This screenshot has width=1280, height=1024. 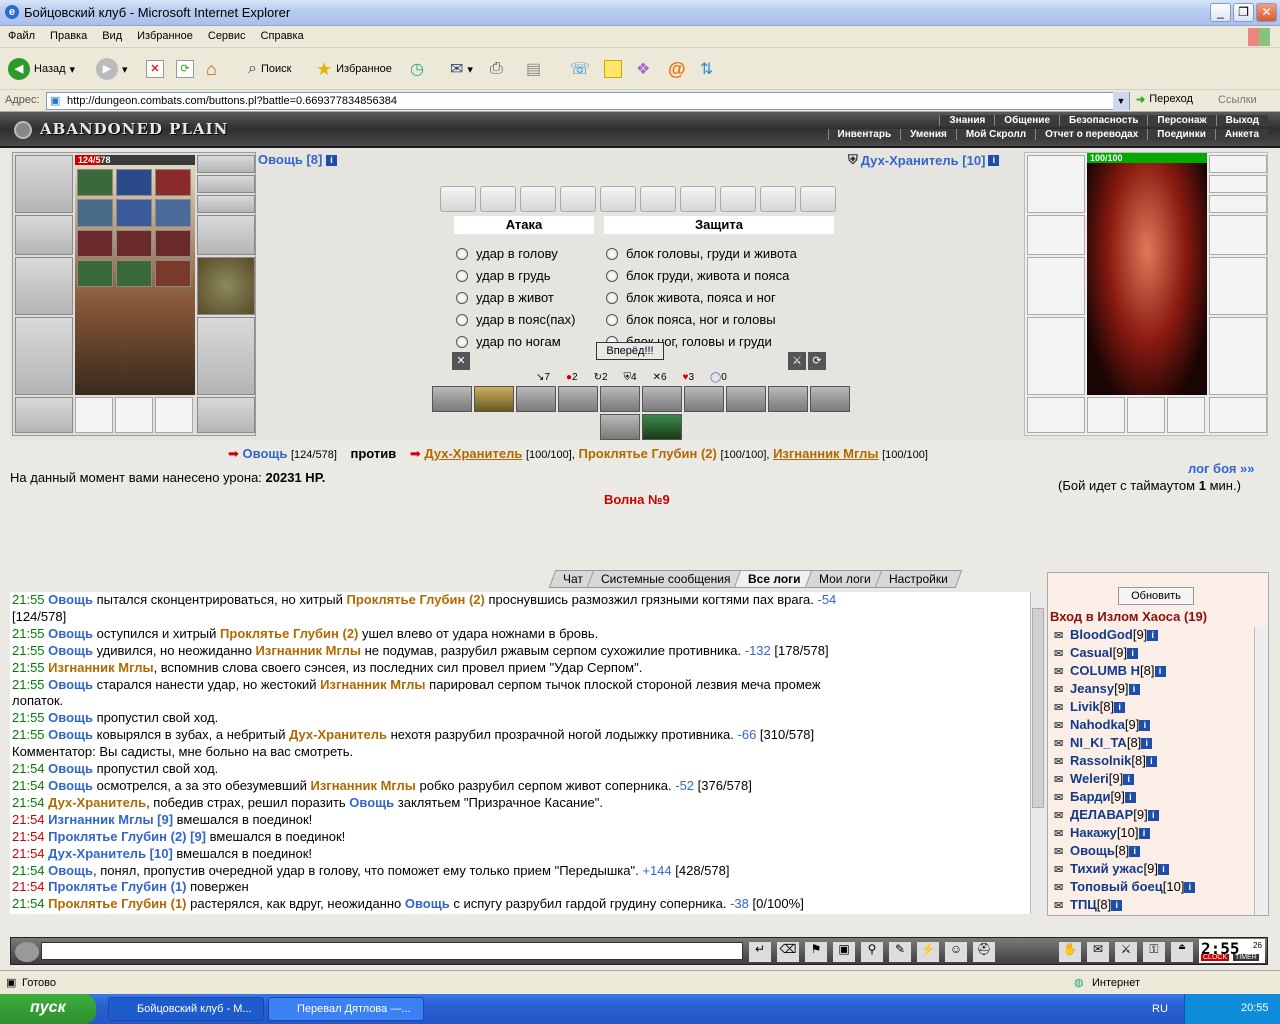 What do you see at coordinates (1097, 724) in the screenshot?
I see `user-name: Nahodka` at bounding box center [1097, 724].